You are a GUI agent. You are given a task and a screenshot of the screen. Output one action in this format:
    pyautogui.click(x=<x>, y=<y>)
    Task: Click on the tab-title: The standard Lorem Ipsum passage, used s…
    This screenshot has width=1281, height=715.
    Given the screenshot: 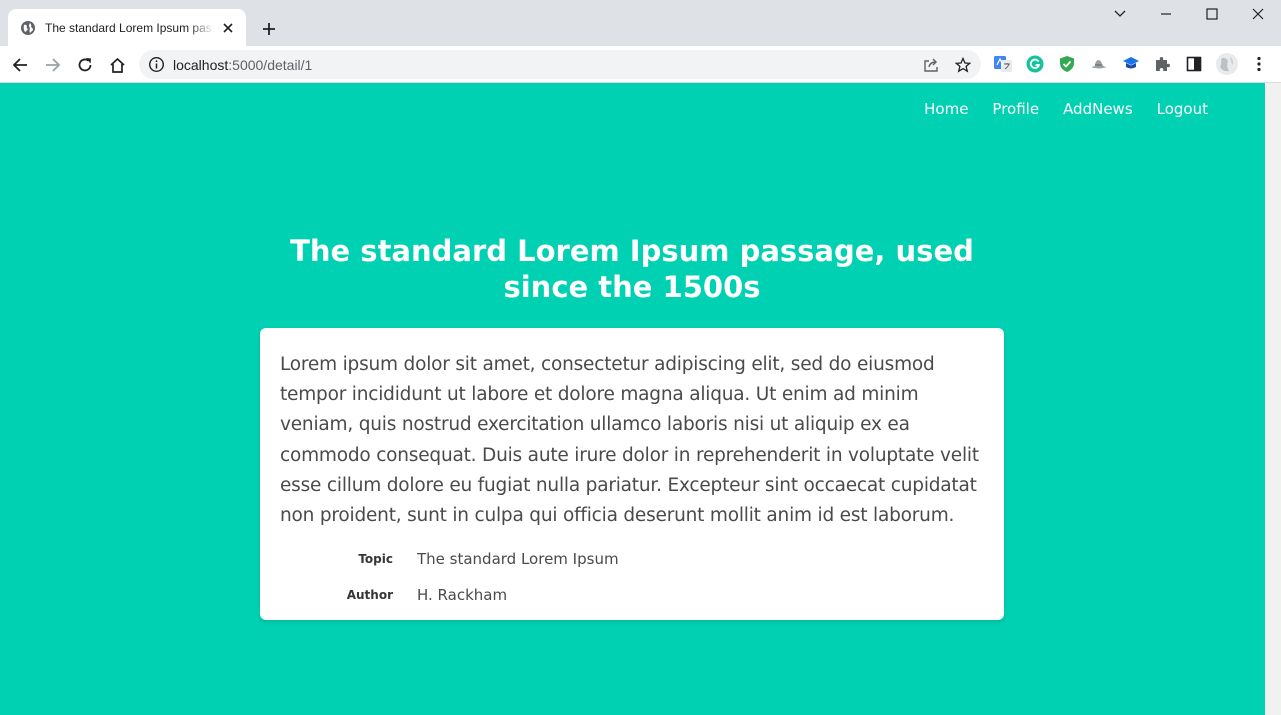 What is the action you would take?
    pyautogui.click(x=129, y=27)
    